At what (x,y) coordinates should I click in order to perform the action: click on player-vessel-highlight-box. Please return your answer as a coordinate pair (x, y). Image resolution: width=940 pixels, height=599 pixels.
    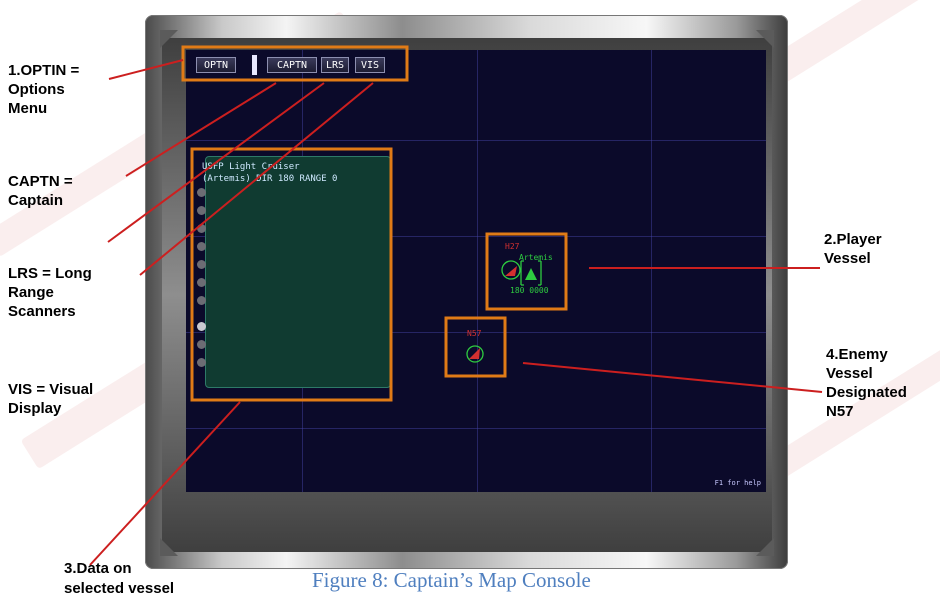
    Looking at the image, I should click on (526, 271).